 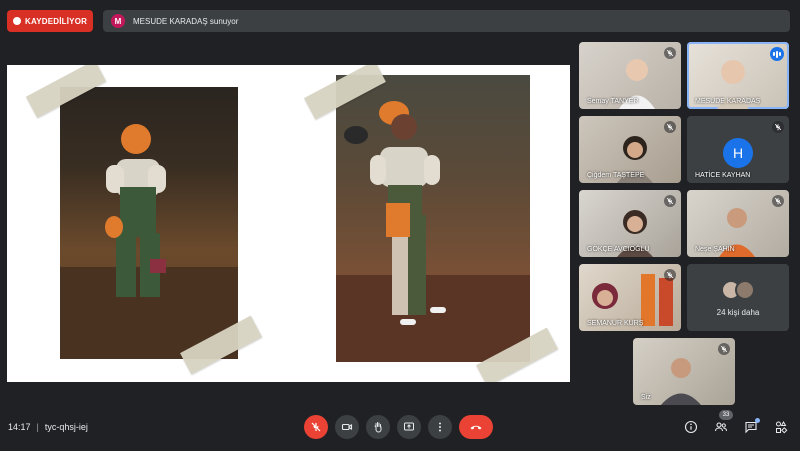 What do you see at coordinates (66, 427) in the screenshot?
I see `meeting-code: tyc-qhsj-iej` at bounding box center [66, 427].